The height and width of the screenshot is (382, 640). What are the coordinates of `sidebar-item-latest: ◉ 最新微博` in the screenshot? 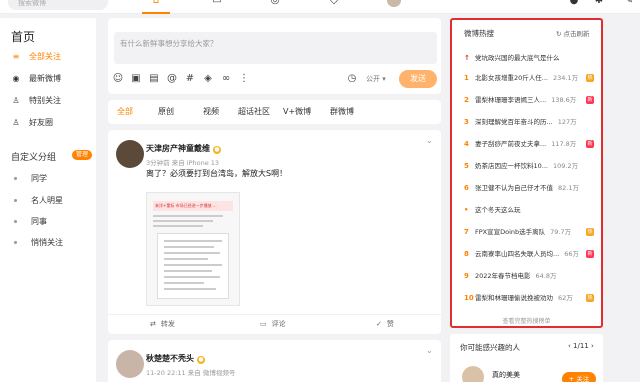 It's located at (36, 79).